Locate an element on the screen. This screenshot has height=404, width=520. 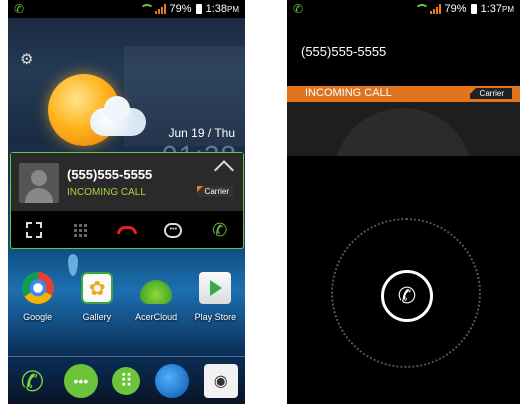
dock-messaging-icon: ••• is located at coordinates (80, 381).